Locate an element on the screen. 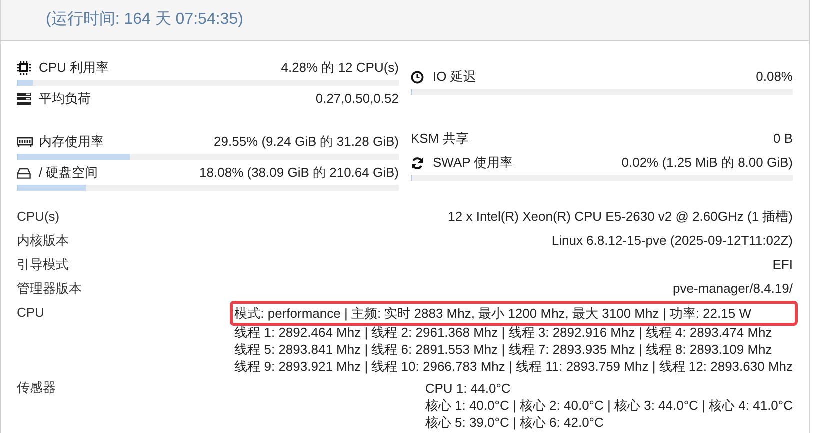 The image size is (817, 433). cpu-chip-icon is located at coordinates (24, 68).